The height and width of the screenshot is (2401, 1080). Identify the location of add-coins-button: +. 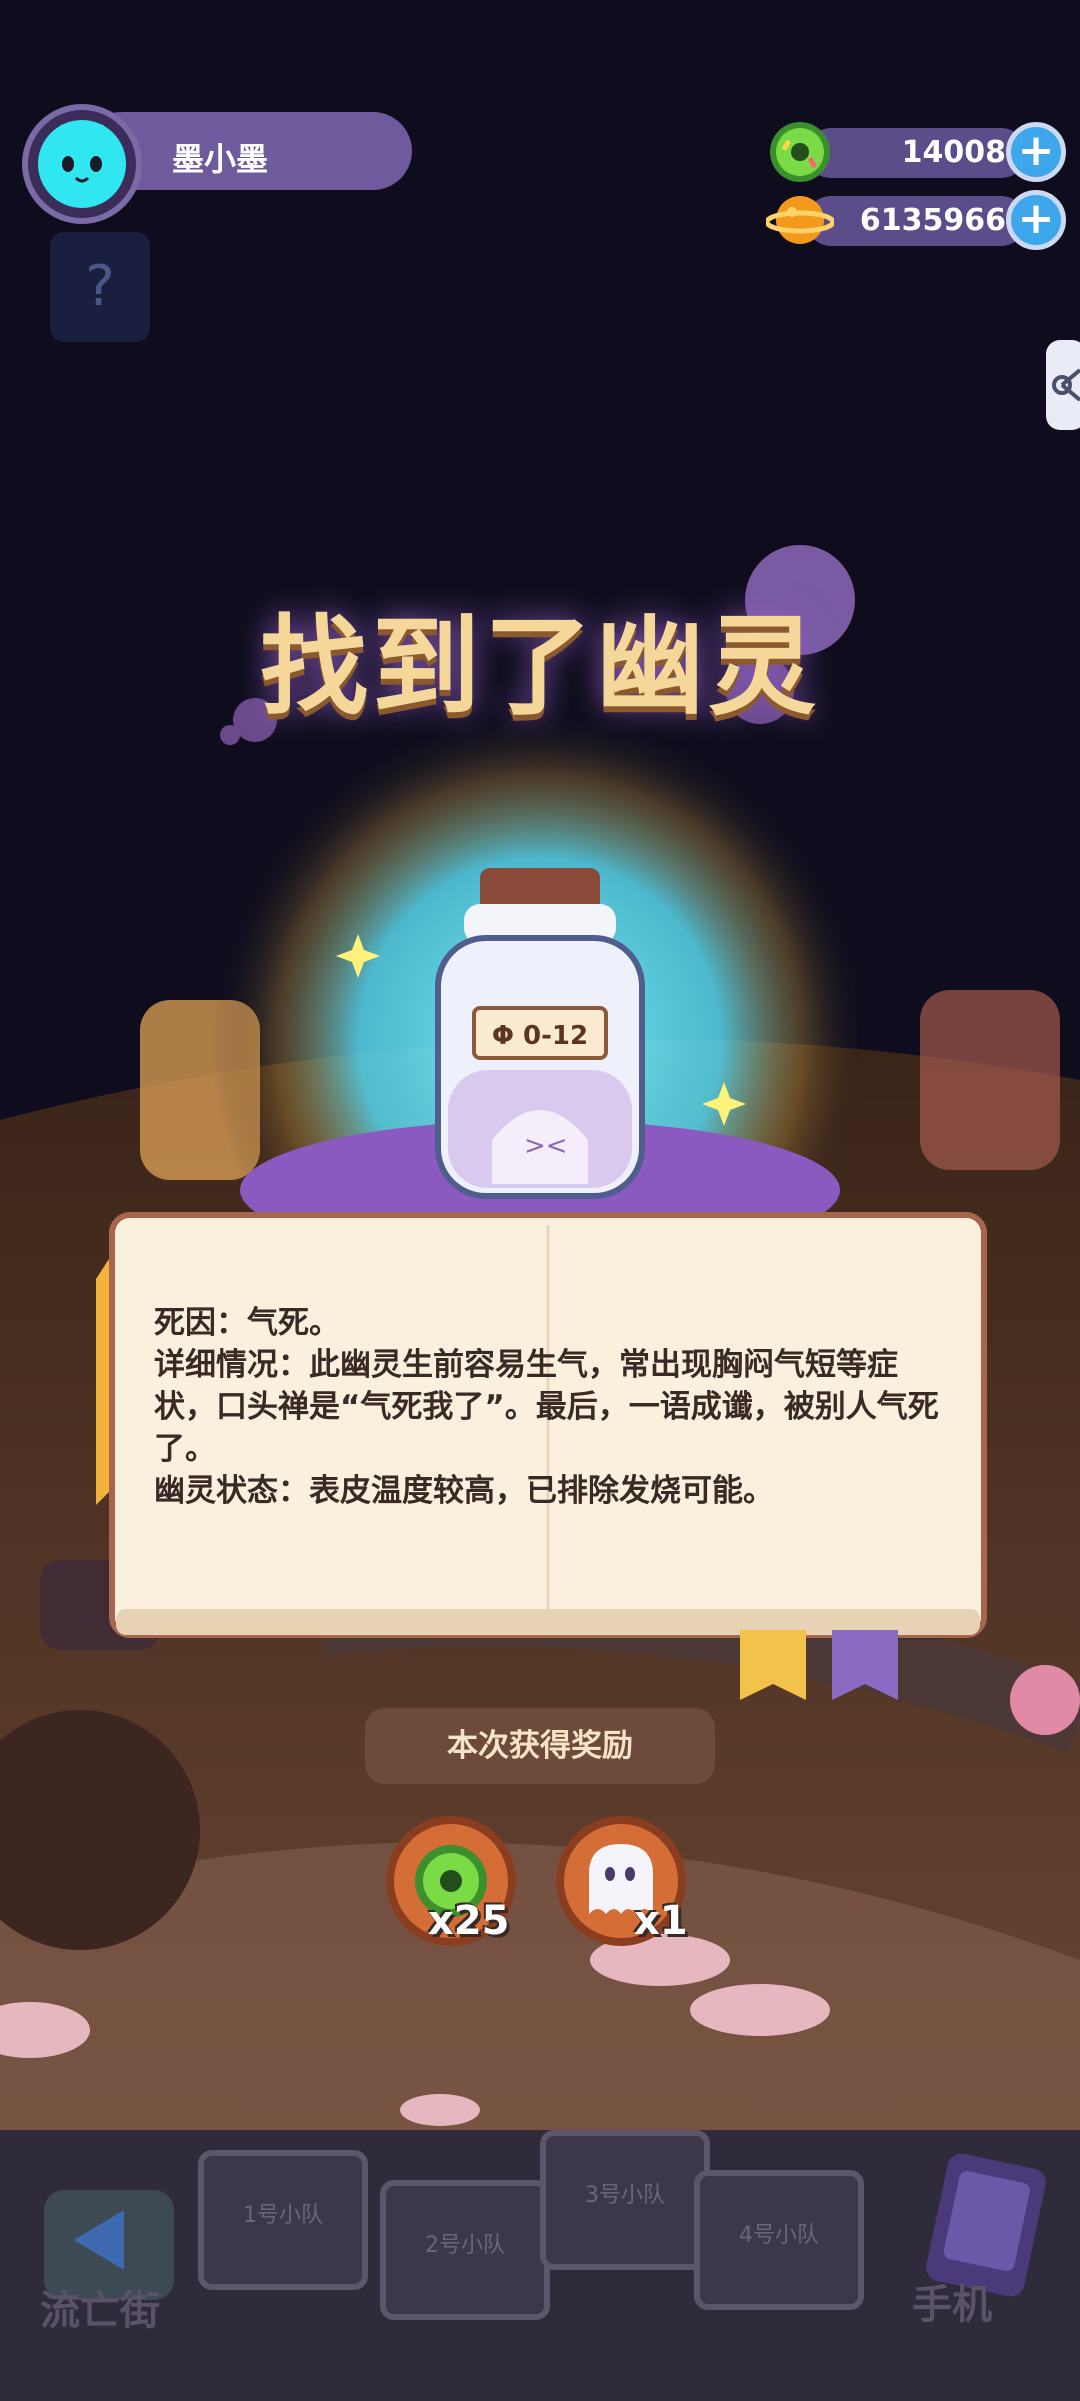
(1036, 220).